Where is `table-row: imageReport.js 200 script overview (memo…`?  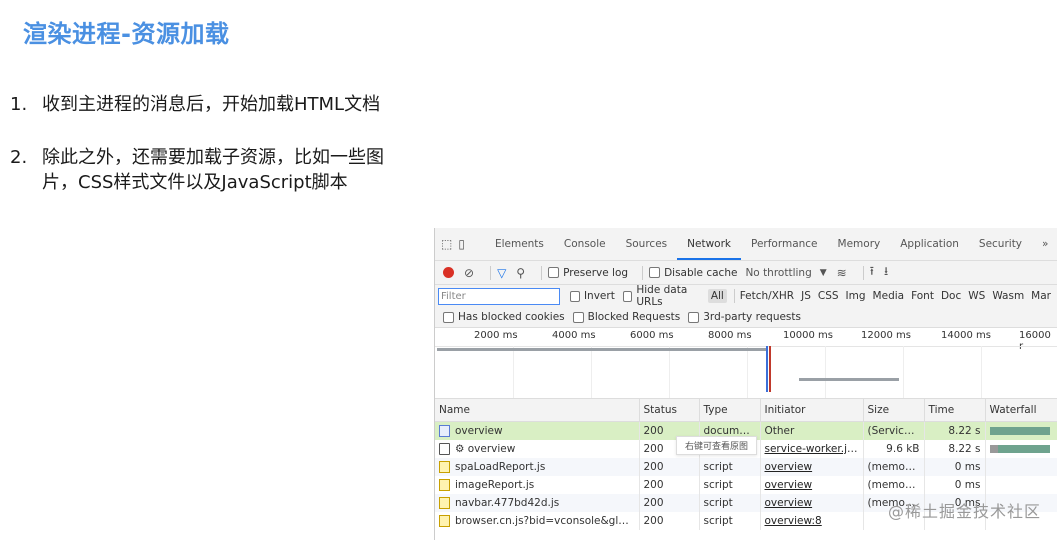 table-row: imageReport.js 200 script overview (memo… is located at coordinates (746, 485).